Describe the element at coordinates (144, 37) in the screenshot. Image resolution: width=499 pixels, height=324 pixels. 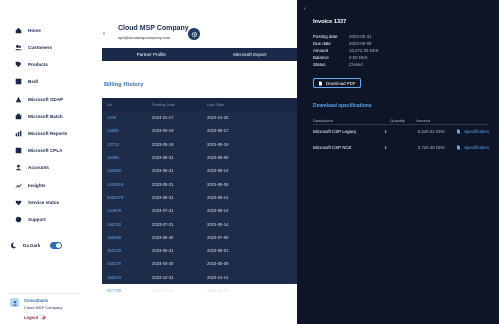
I see `company-email: kpd@cloudmspcompany.com` at that location.